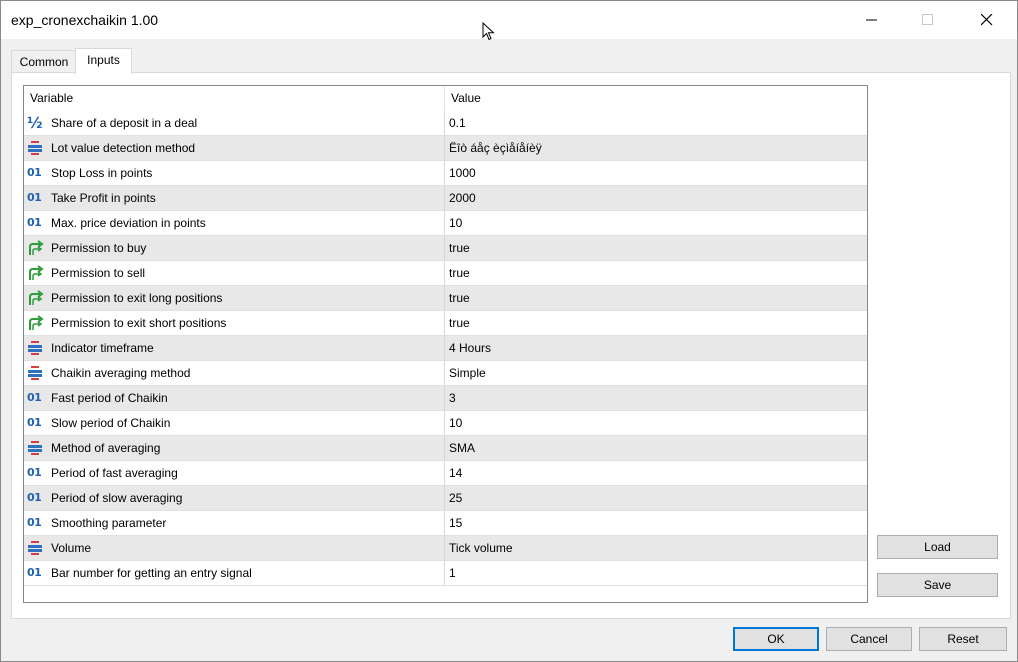  Describe the element at coordinates (467, 373) in the screenshot. I see `variable-value: Simple` at that location.